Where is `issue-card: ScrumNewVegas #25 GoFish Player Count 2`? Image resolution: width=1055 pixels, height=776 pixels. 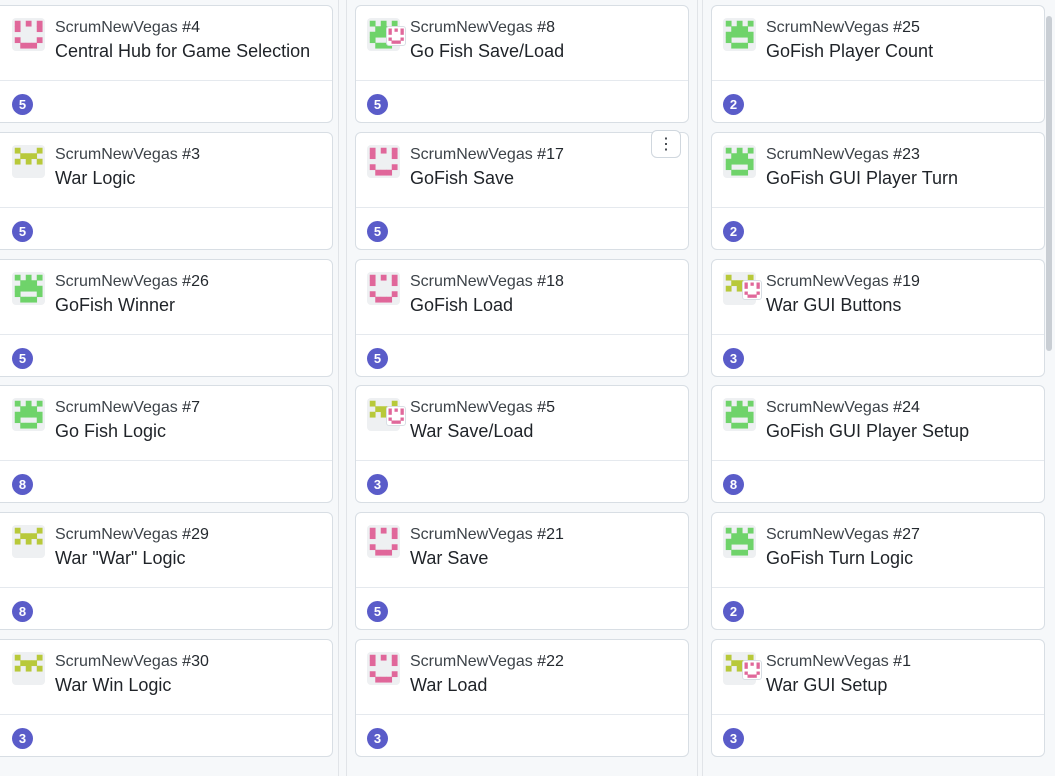
issue-card: ScrumNewVegas #25 GoFish Player Count 2 is located at coordinates (878, 64).